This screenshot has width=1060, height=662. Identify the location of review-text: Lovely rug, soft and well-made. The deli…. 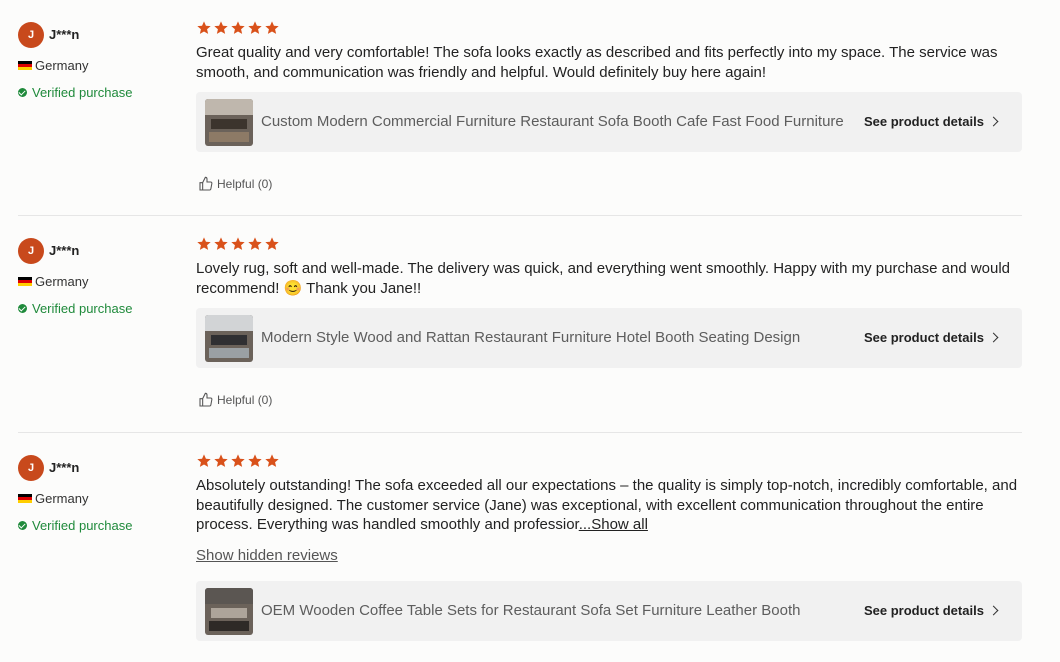
(603, 278).